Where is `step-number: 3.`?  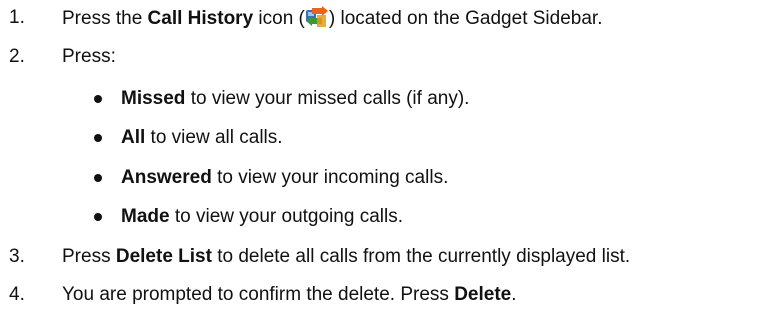 step-number: 3. is located at coordinates (17, 256).